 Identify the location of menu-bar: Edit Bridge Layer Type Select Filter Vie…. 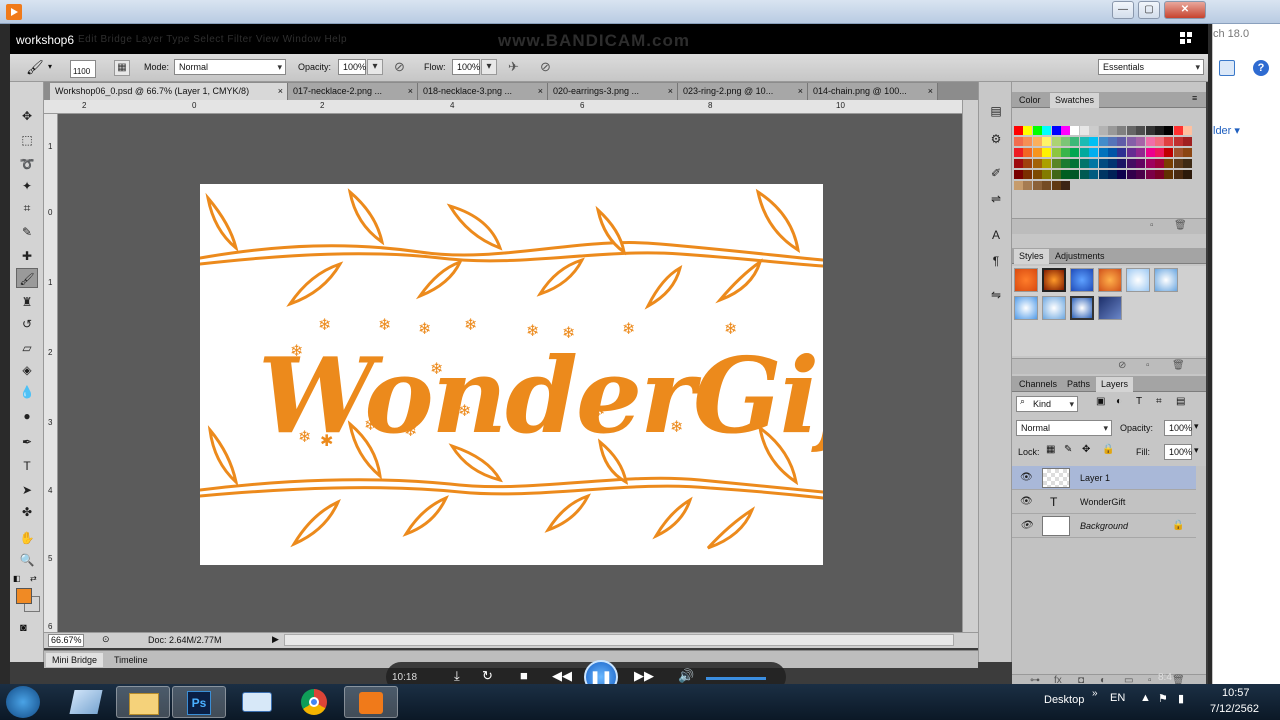
(212, 39).